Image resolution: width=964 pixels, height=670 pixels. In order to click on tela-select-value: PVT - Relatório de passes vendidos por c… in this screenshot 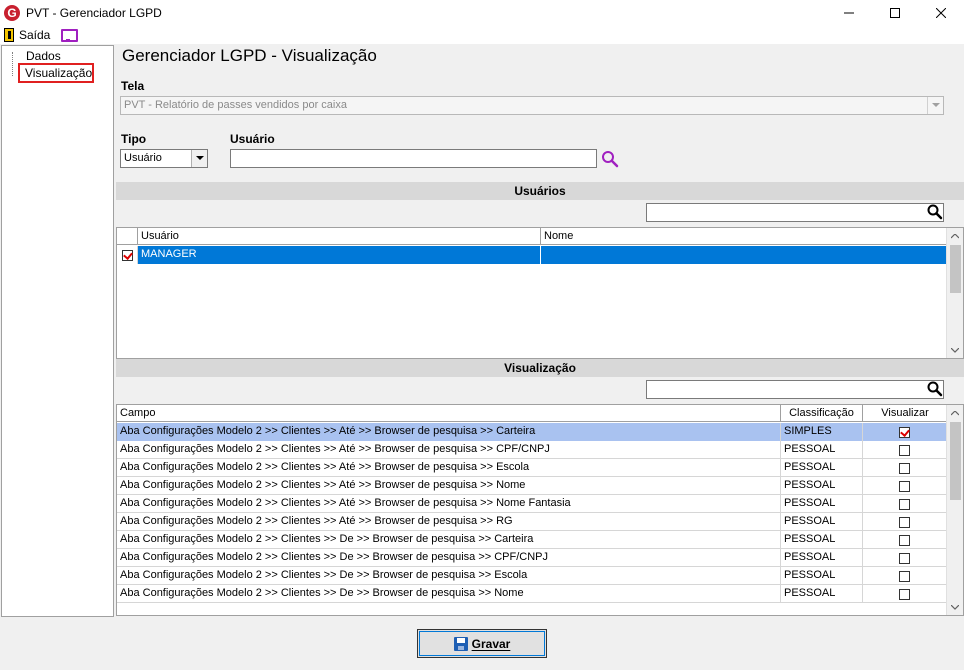, I will do `click(235, 105)`.